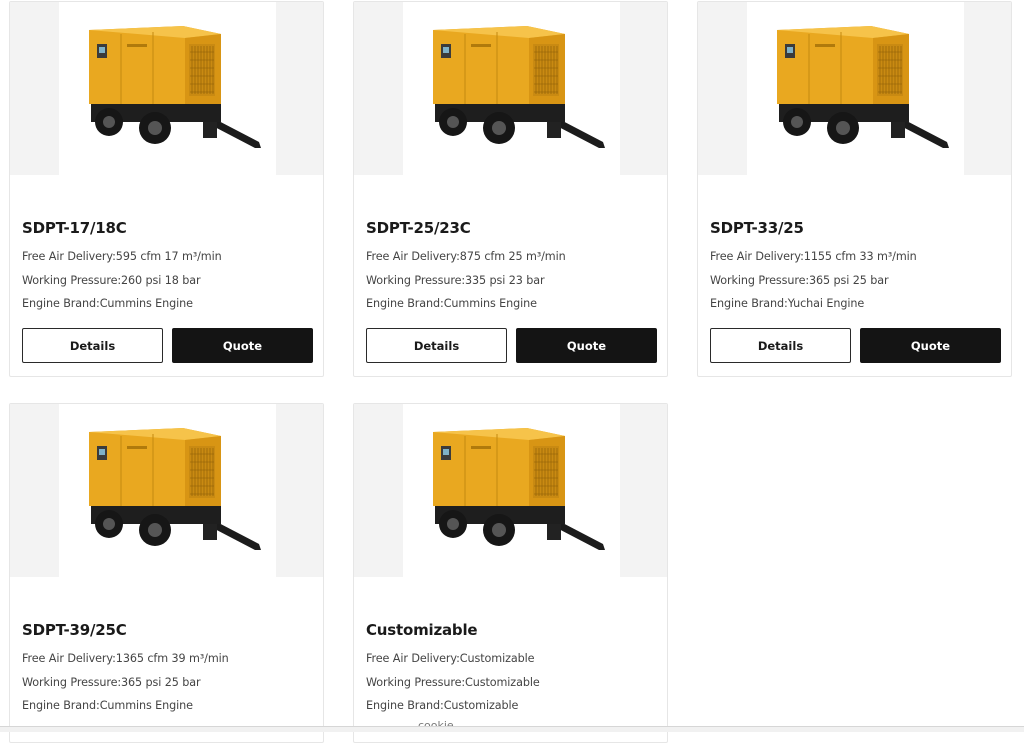 This screenshot has height=743, width=1024. I want to click on spec-air-delivery: Free Air Delivery:1365 cfm 39 m³/min, so click(125, 658).